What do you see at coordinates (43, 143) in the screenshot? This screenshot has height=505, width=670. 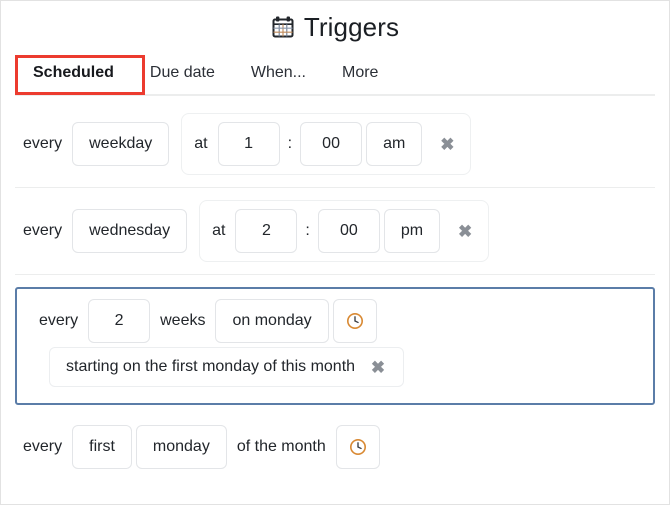 I see `row1-every-label: every` at bounding box center [43, 143].